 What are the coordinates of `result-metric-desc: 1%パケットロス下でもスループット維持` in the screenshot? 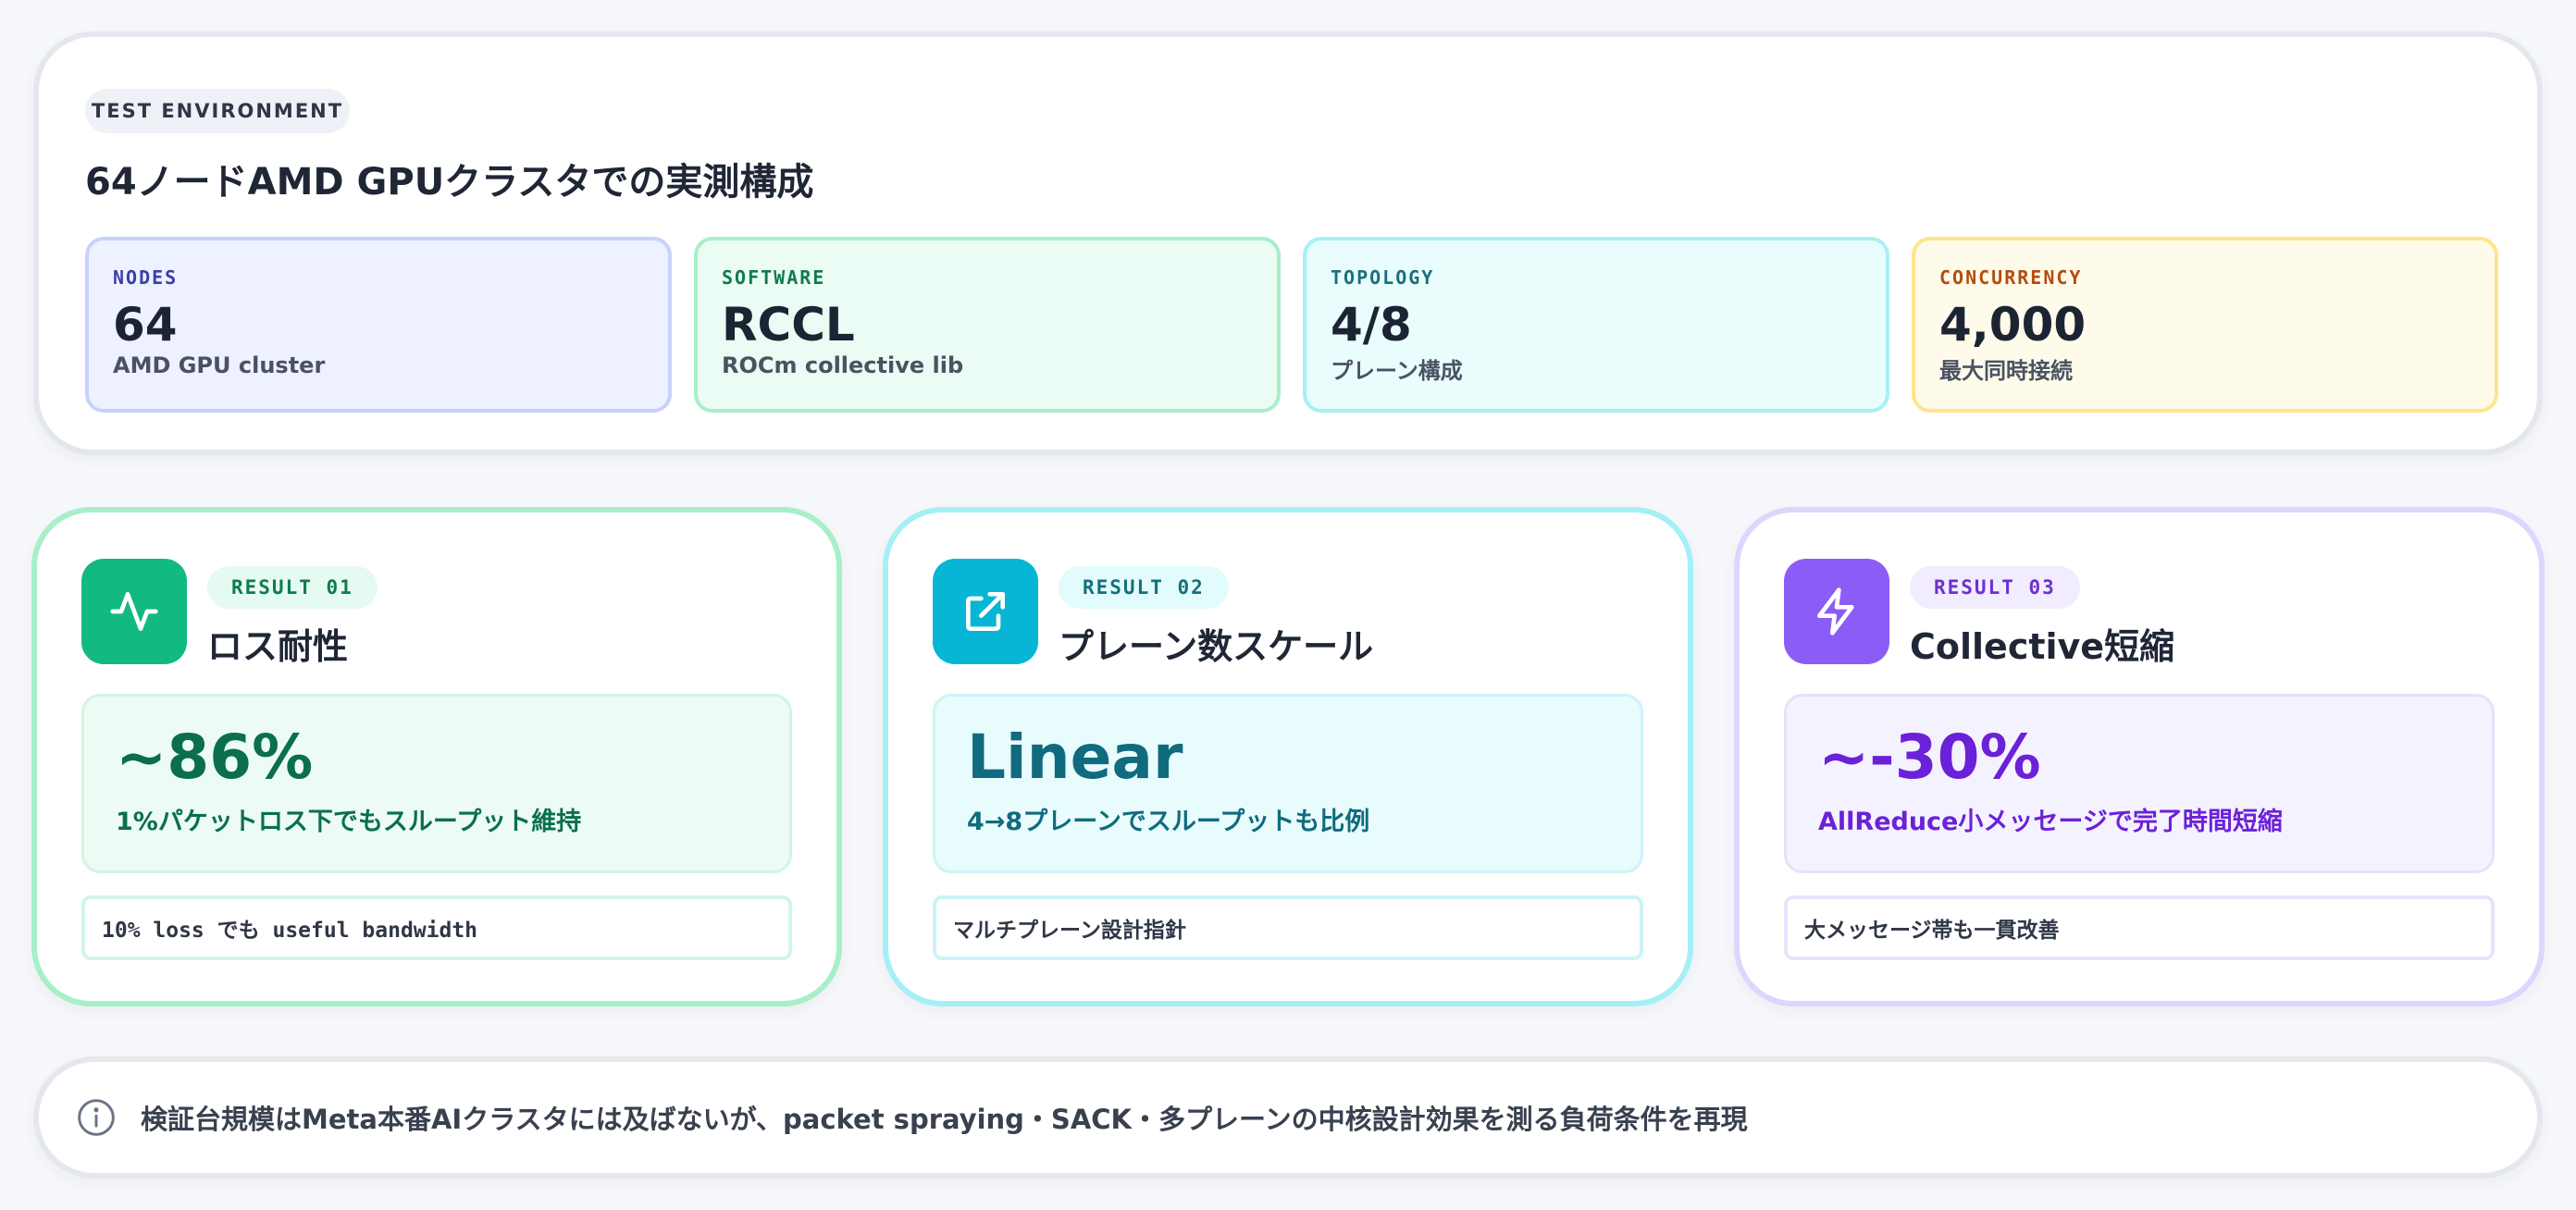 It's located at (349, 821).